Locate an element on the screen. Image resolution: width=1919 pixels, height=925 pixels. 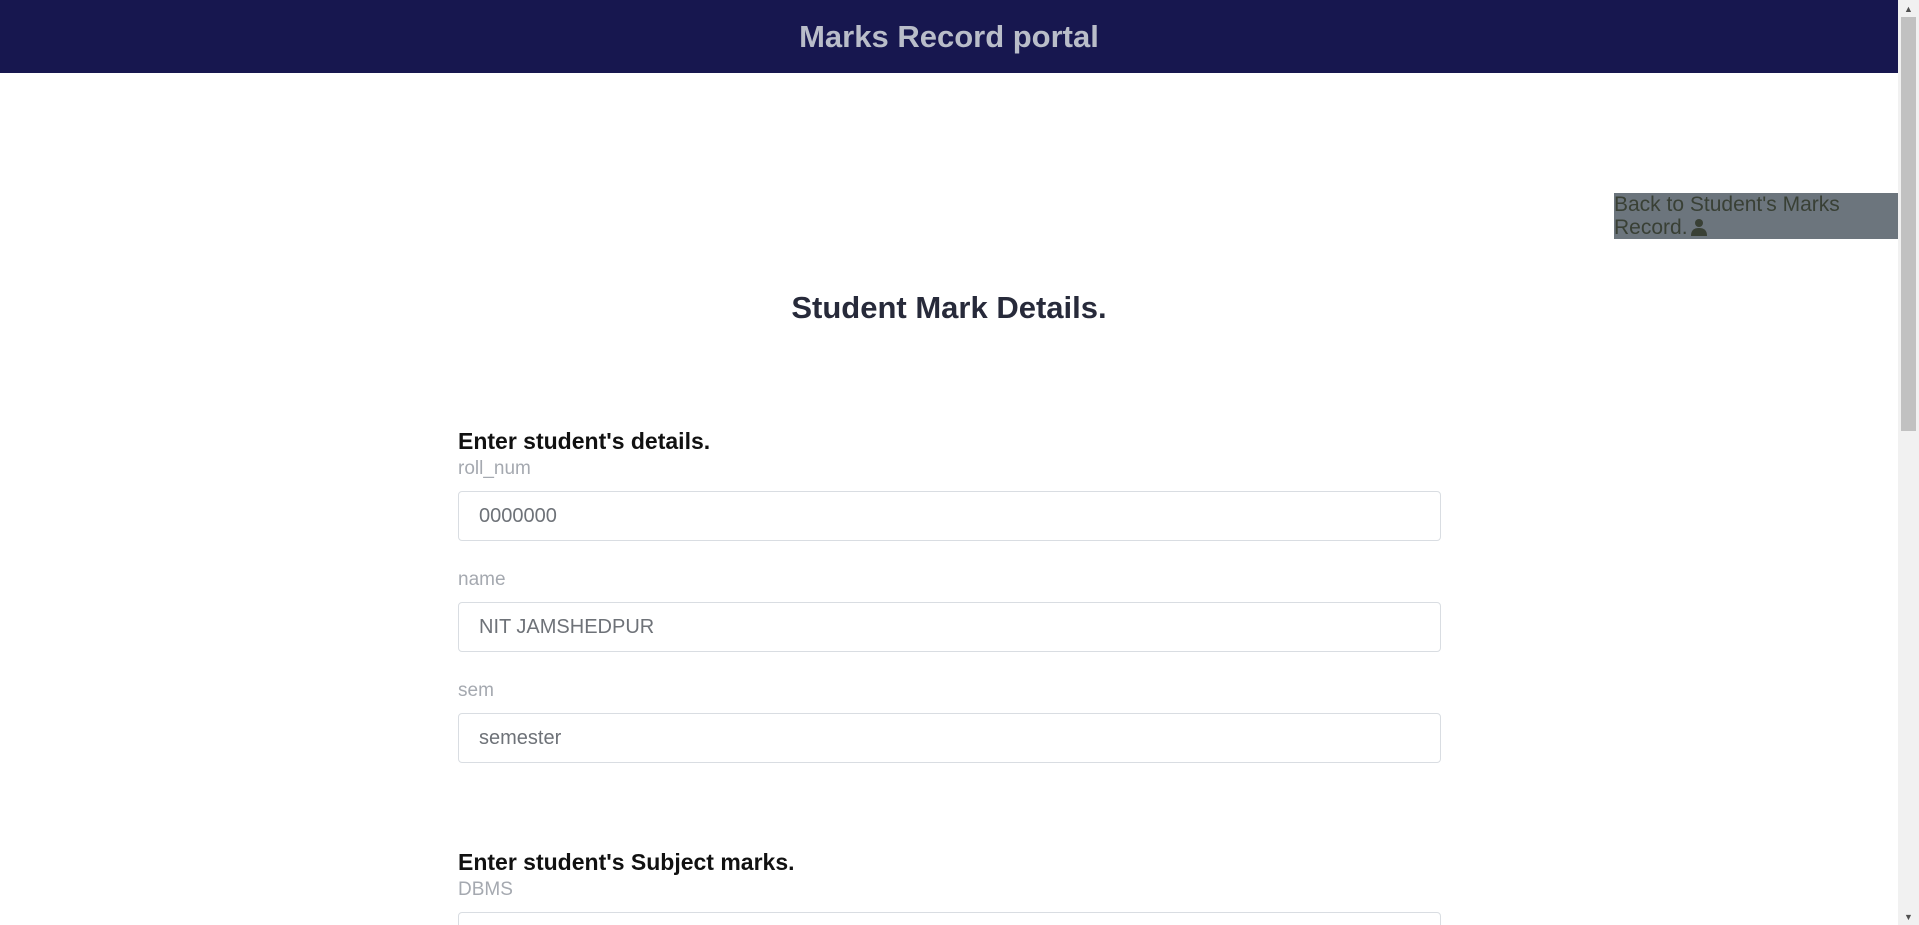
roll-num-input is located at coordinates (949, 516).